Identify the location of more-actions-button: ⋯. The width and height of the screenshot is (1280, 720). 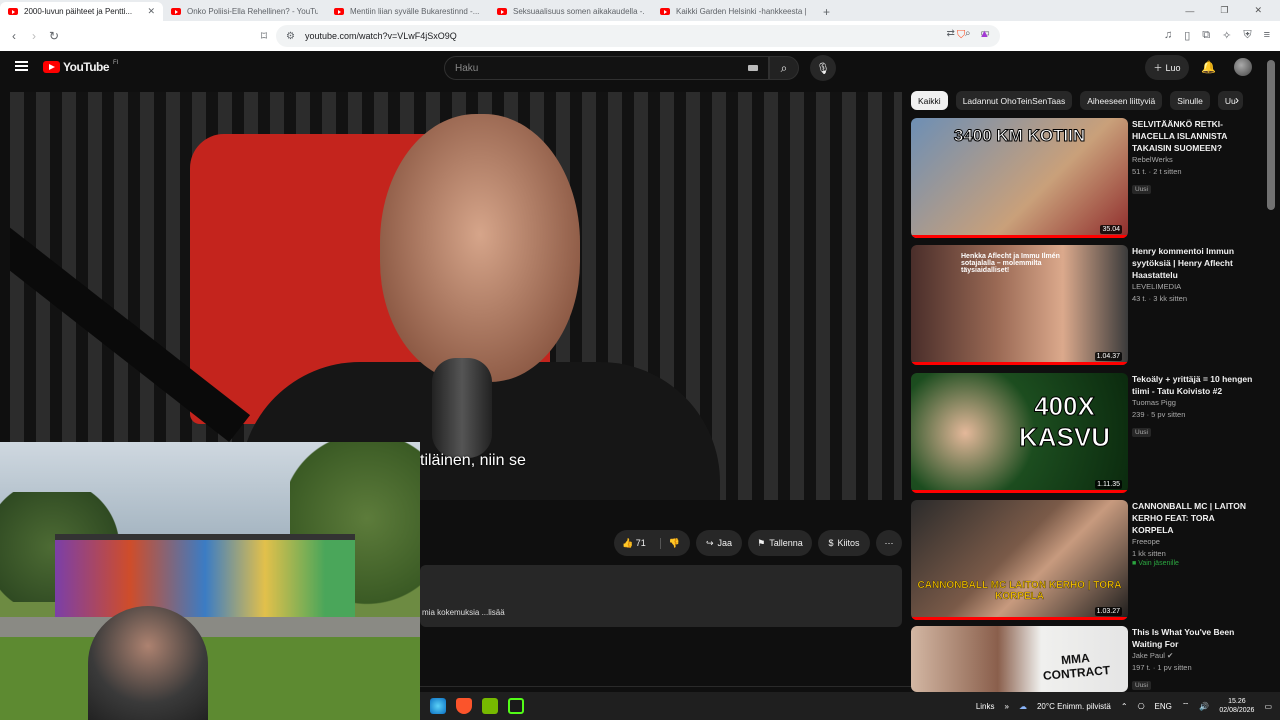
(889, 543).